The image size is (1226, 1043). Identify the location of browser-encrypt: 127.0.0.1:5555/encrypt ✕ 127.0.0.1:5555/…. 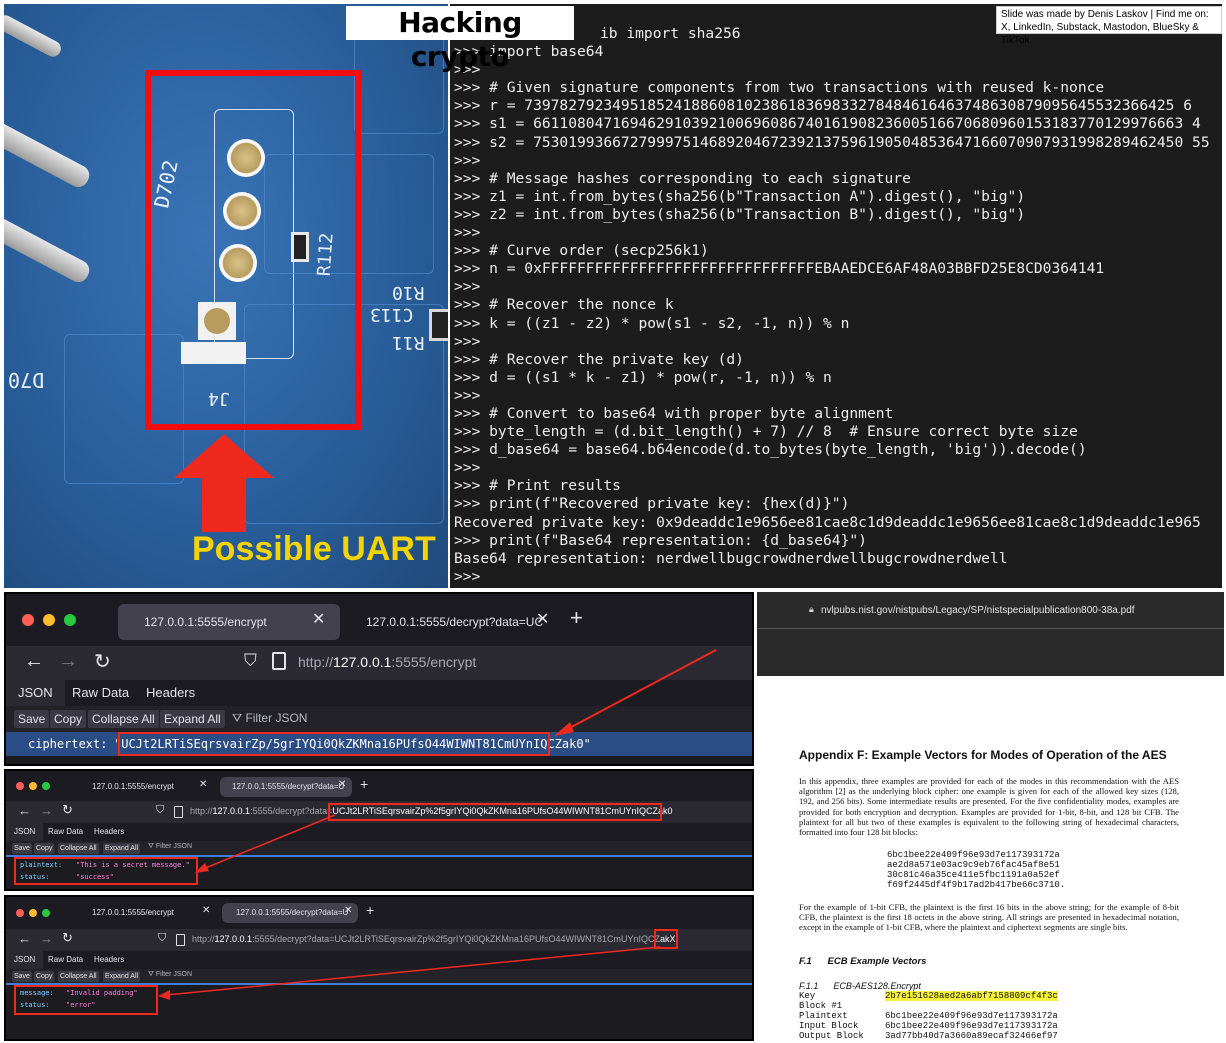
(379, 679).